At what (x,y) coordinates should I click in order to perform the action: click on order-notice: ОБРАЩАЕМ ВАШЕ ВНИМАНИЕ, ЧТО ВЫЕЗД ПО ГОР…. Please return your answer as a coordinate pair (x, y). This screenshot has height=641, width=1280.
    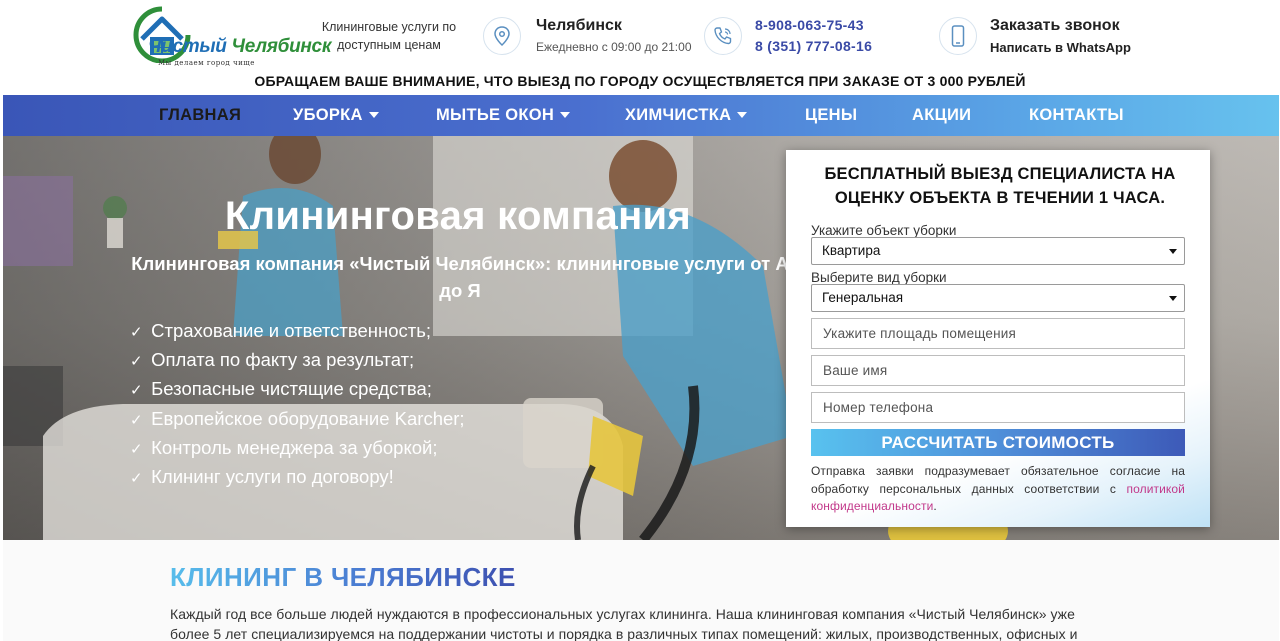
    Looking at the image, I should click on (640, 81).